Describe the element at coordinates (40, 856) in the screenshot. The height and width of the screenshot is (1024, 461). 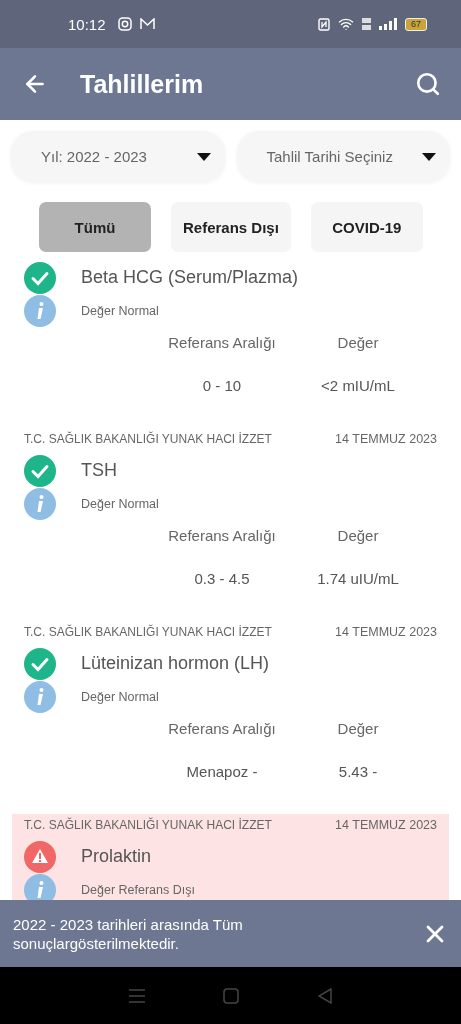
I see `warning-circle-icon` at that location.